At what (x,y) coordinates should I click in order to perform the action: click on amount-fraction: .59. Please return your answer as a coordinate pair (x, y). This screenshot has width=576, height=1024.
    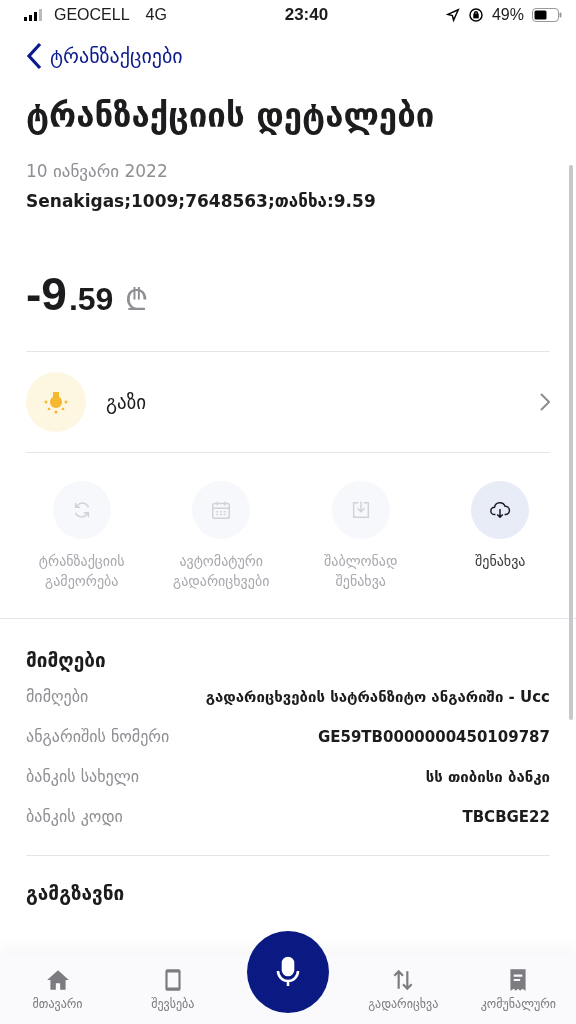
    Looking at the image, I should click on (91, 299).